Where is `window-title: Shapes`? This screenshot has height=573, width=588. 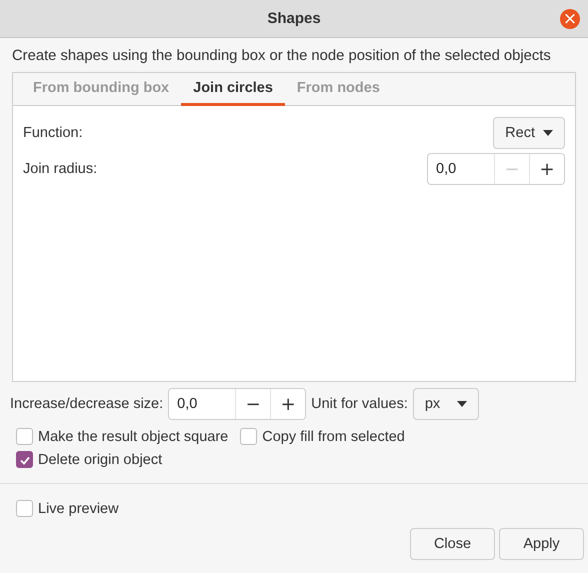
window-title: Shapes is located at coordinates (294, 18).